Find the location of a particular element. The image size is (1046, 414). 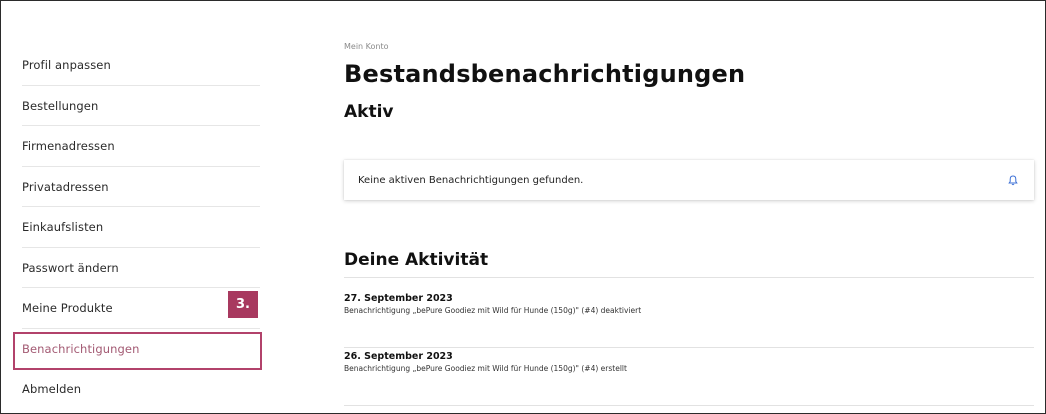

active-section-title: Aktiv is located at coordinates (369, 112).